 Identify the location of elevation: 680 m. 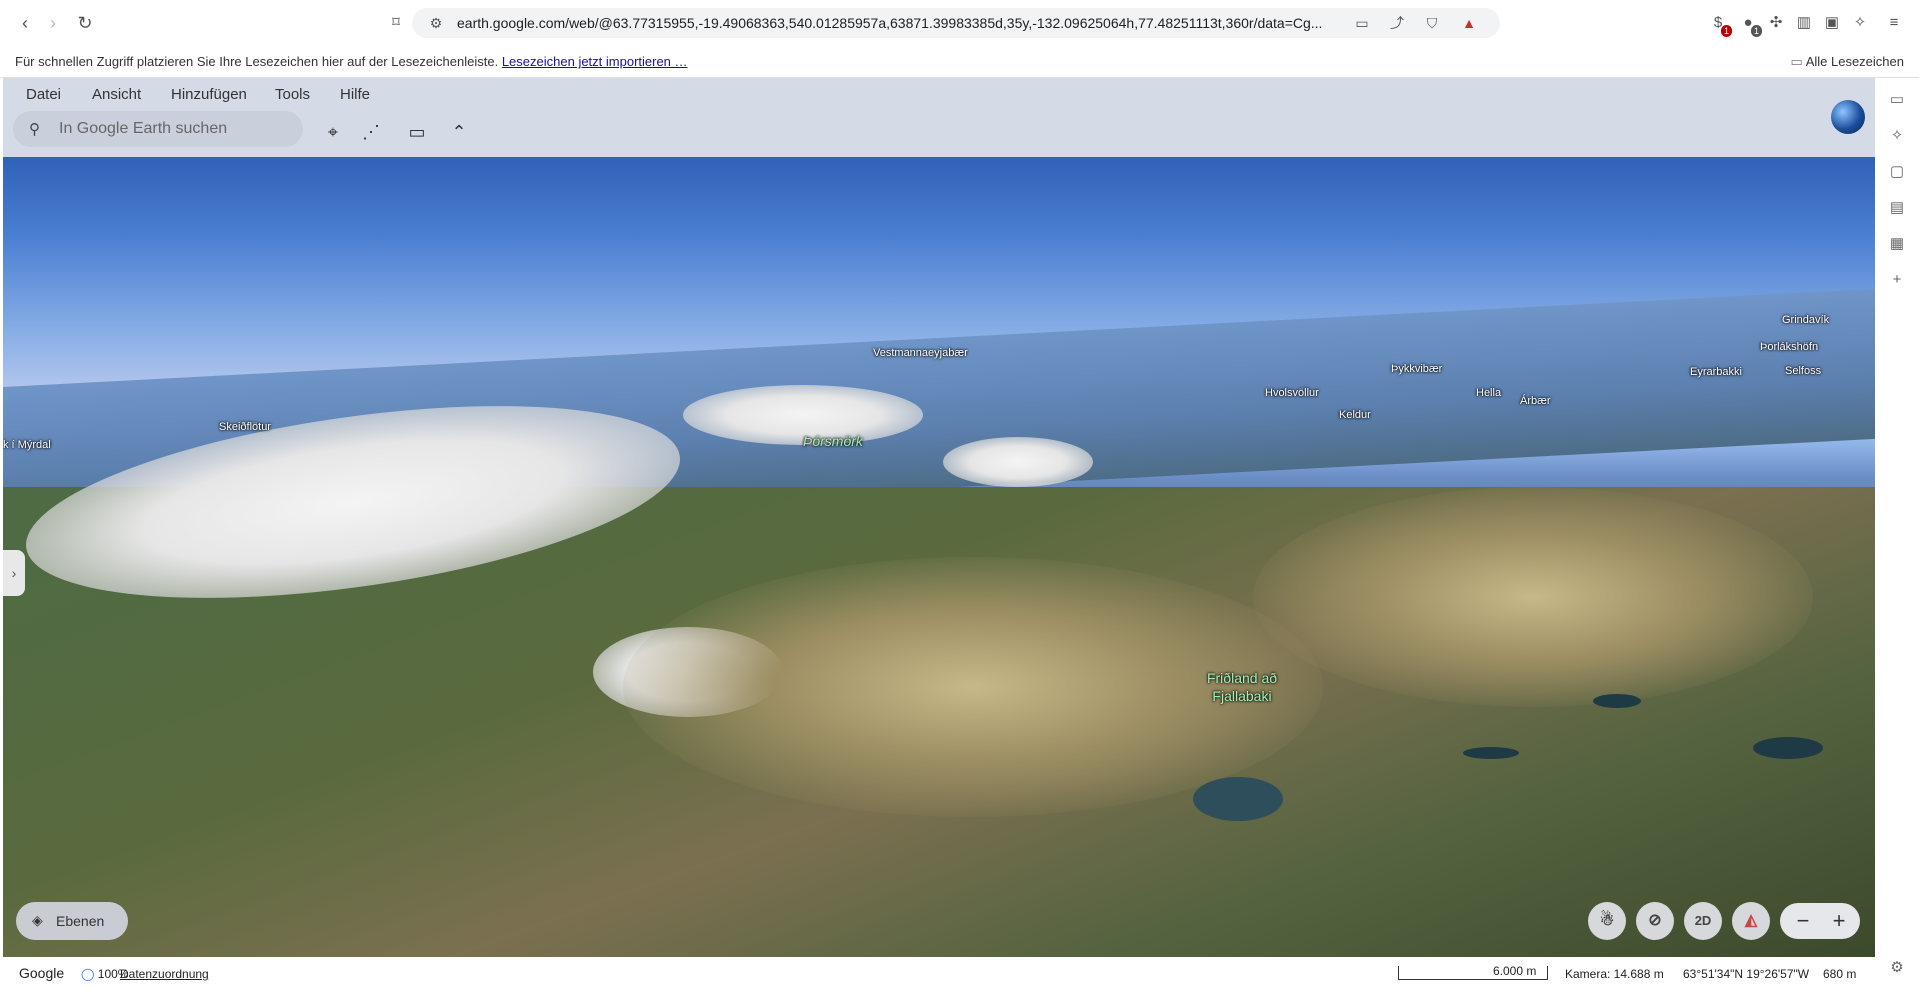
(1840, 974).